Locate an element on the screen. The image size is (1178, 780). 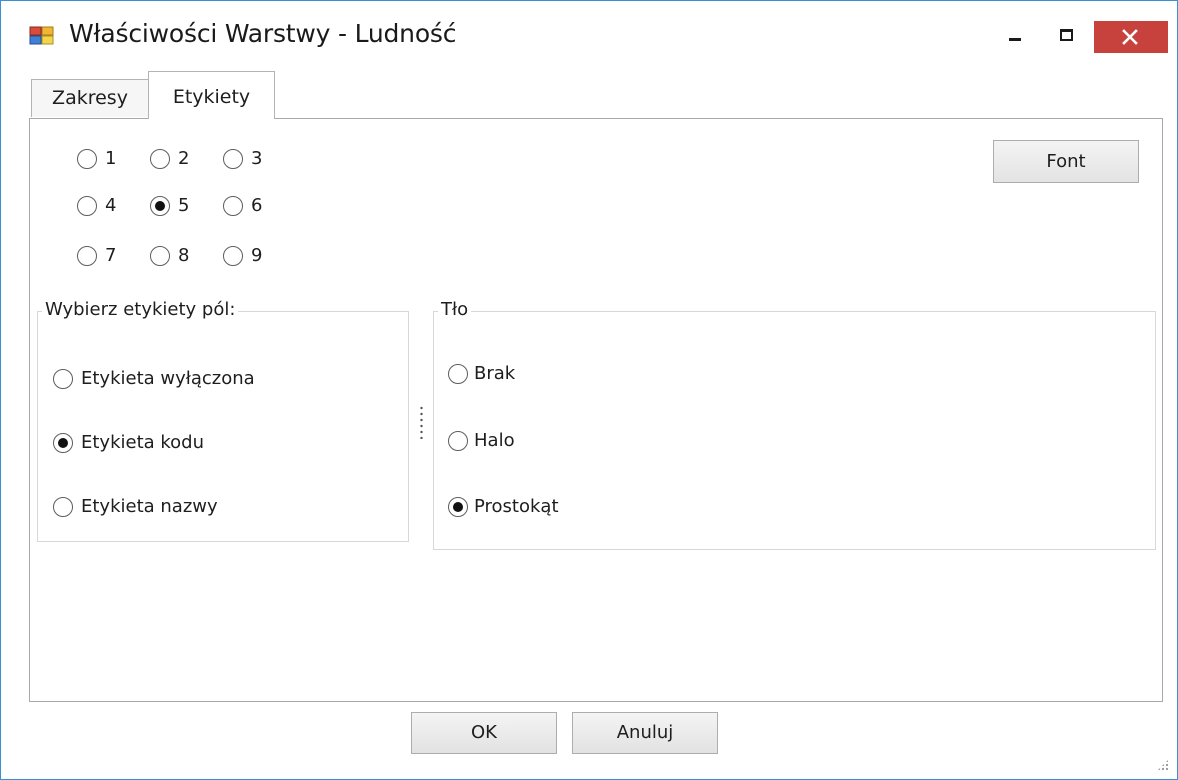
radio-label-code: Etykieta kodu is located at coordinates (128, 442).